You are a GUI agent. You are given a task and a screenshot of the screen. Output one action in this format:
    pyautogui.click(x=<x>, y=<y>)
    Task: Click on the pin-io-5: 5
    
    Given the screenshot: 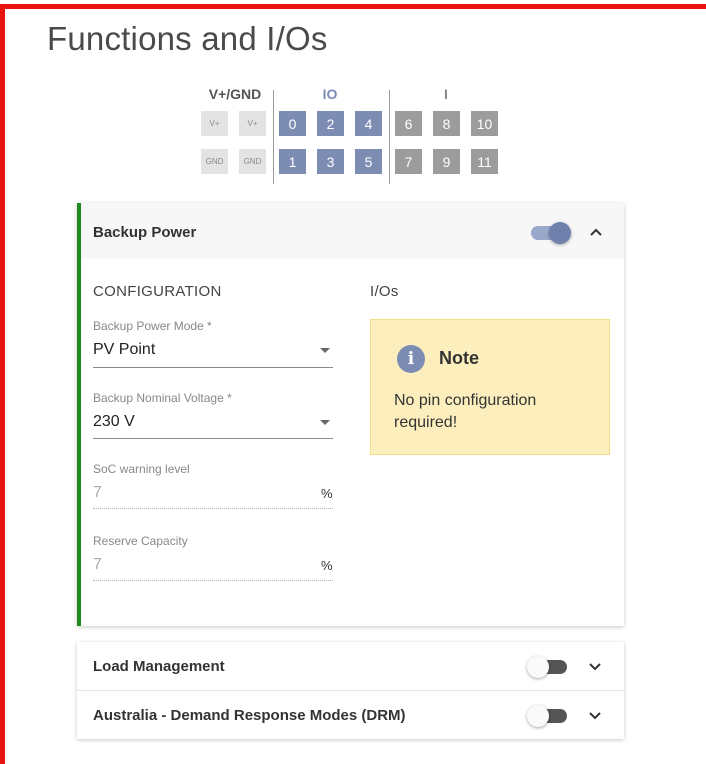 What is the action you would take?
    pyautogui.click(x=368, y=161)
    